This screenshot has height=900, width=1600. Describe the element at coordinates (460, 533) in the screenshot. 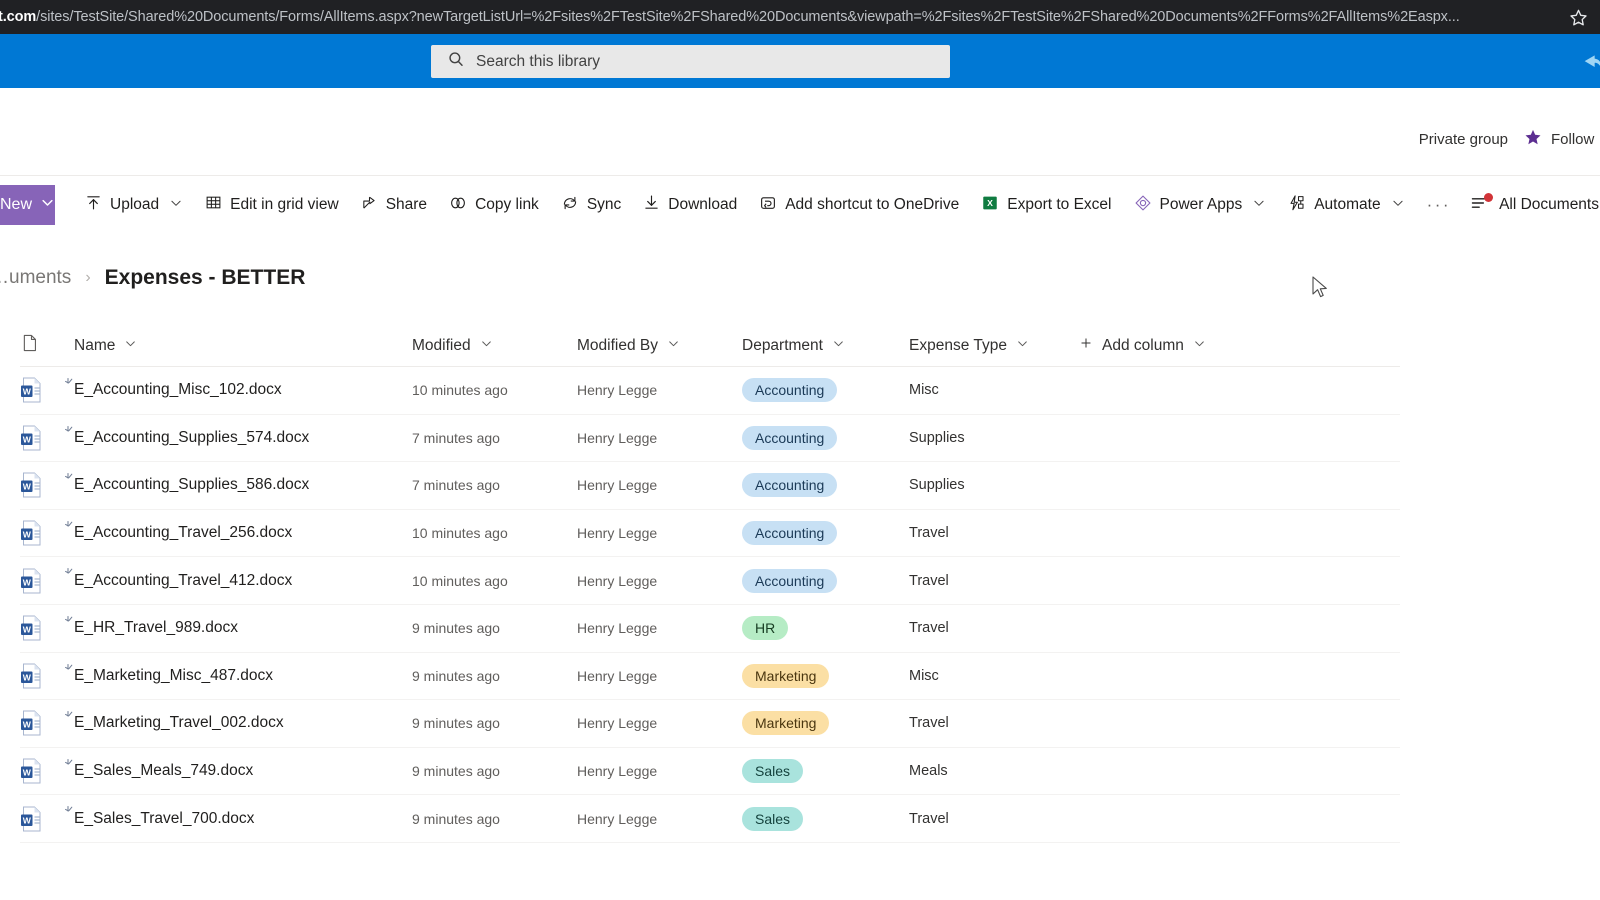

I see `cell-modified: 10 minutes ago` at that location.